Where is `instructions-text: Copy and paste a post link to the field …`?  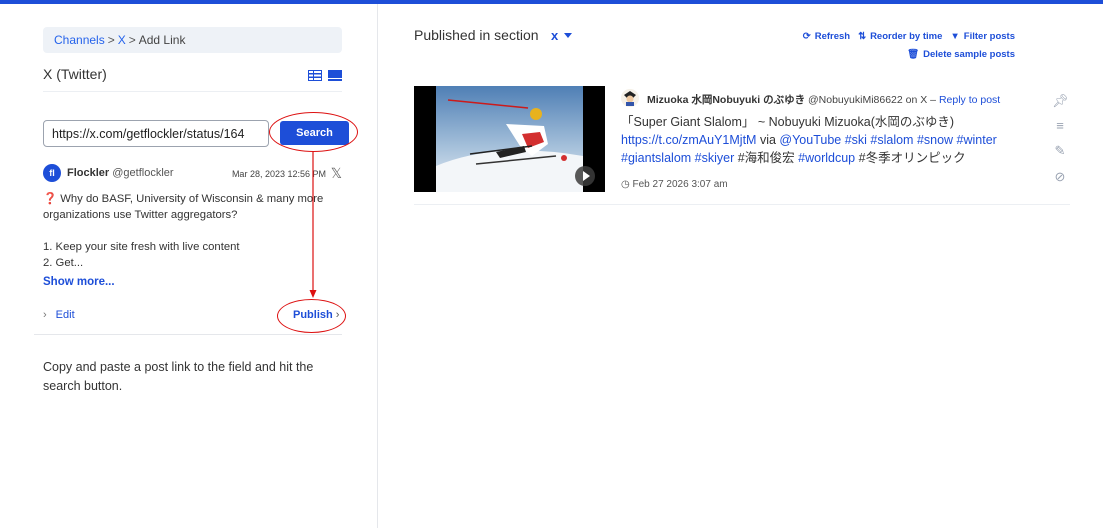
instructions-text: Copy and paste a post link to the field … is located at coordinates (178, 376).